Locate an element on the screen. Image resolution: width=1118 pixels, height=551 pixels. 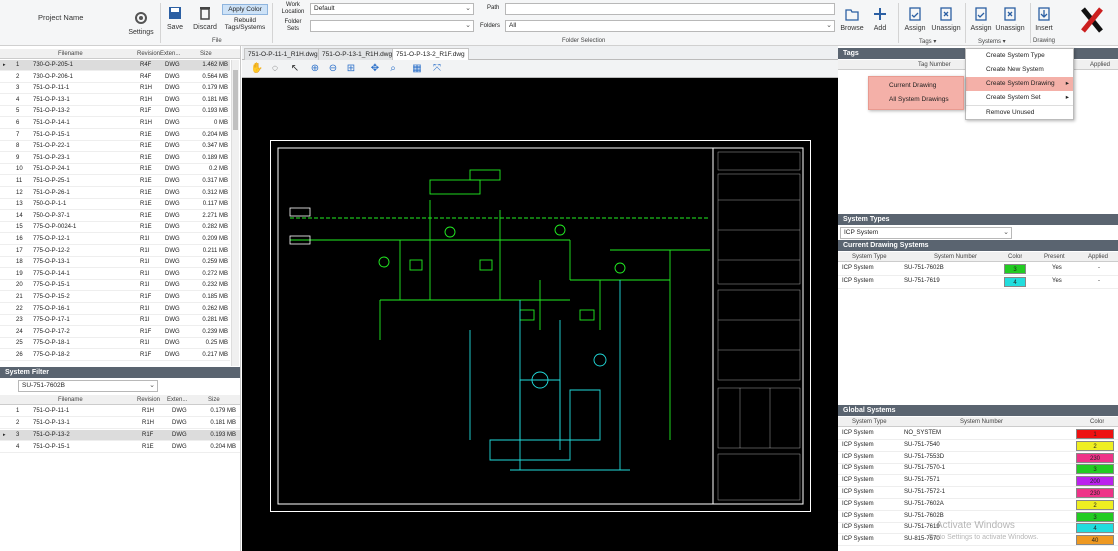
rebuild-tags-systems-button: Rebuild Tags/Systems is located at coordinates (245, 24).